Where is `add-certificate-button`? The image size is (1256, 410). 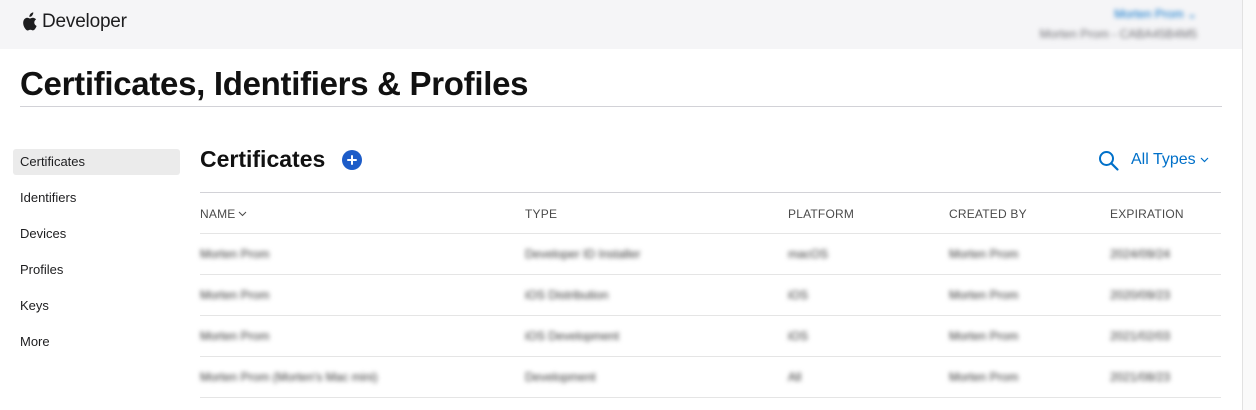
add-certificate-button is located at coordinates (352, 160).